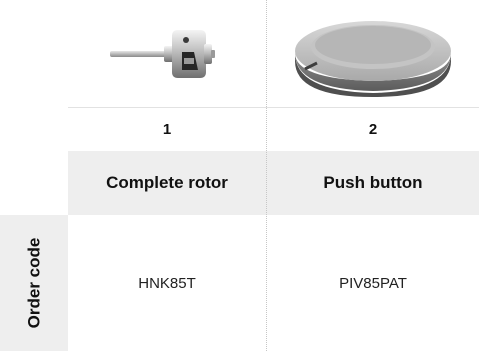 This screenshot has height=351, width=479. I want to click on column-number: 1, so click(167, 129).